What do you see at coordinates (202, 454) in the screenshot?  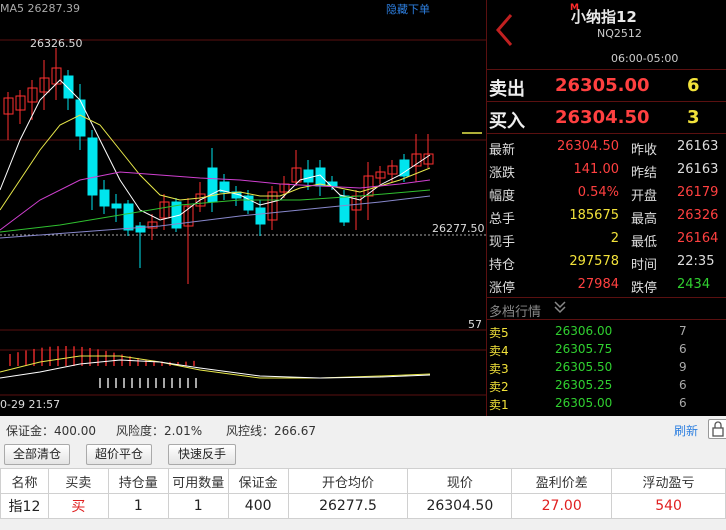 I see `quick-reverse-button: 快速反手` at bounding box center [202, 454].